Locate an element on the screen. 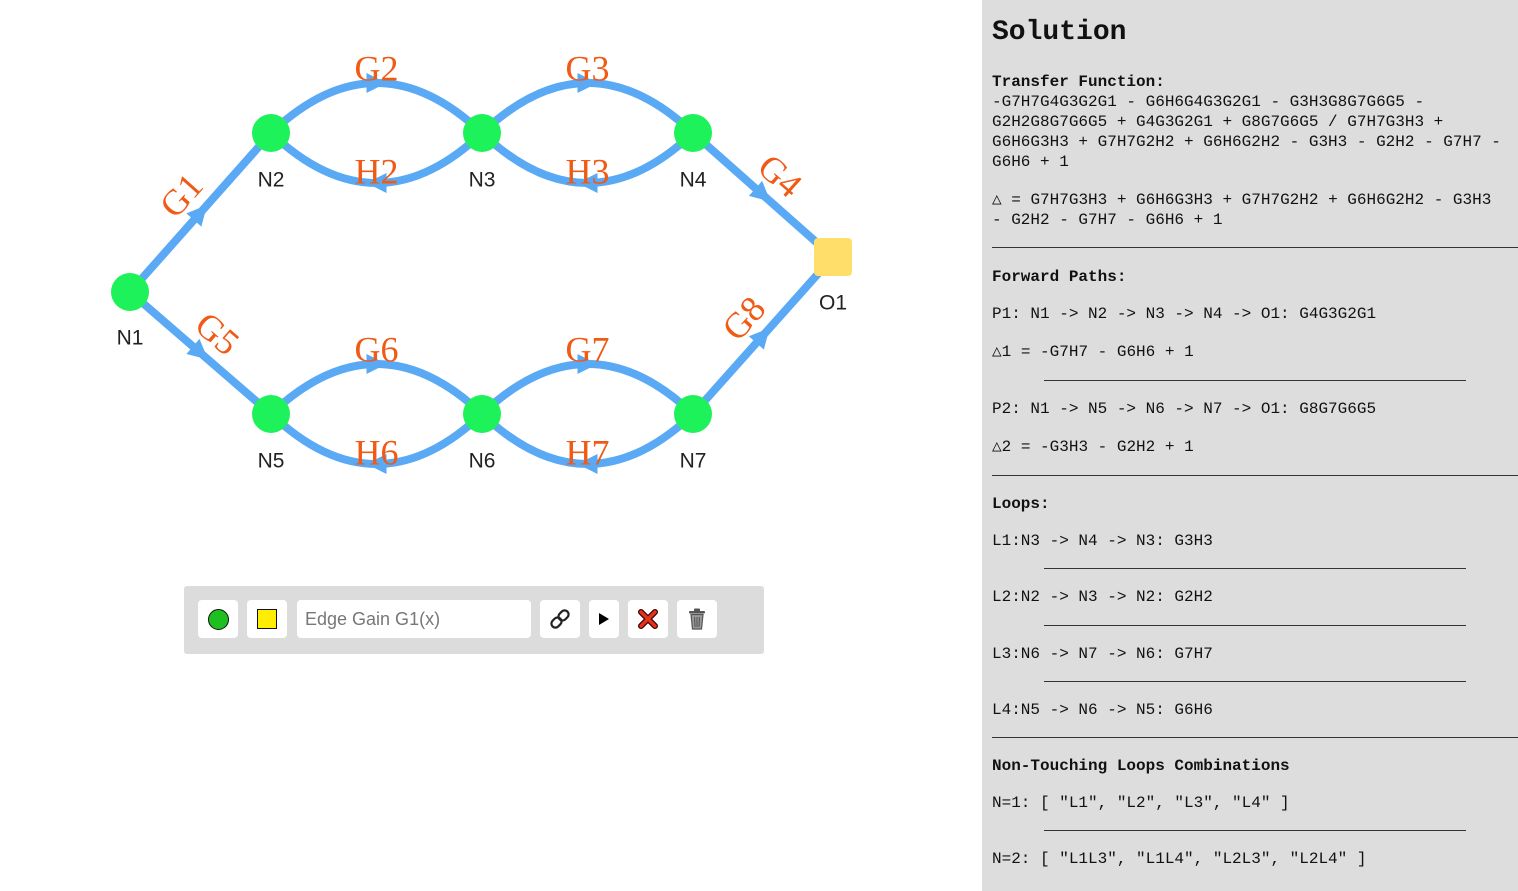  edge-g6: G6 is located at coordinates (376, 373).